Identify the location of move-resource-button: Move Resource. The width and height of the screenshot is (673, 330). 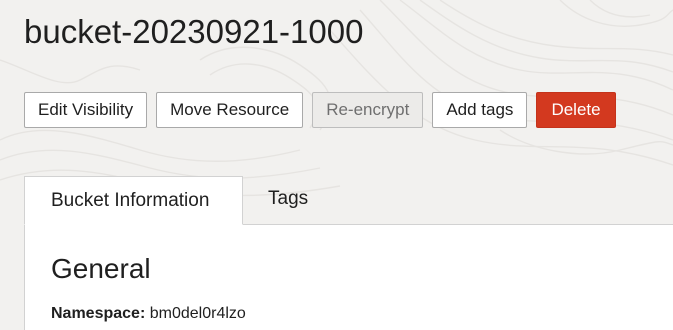
(230, 110).